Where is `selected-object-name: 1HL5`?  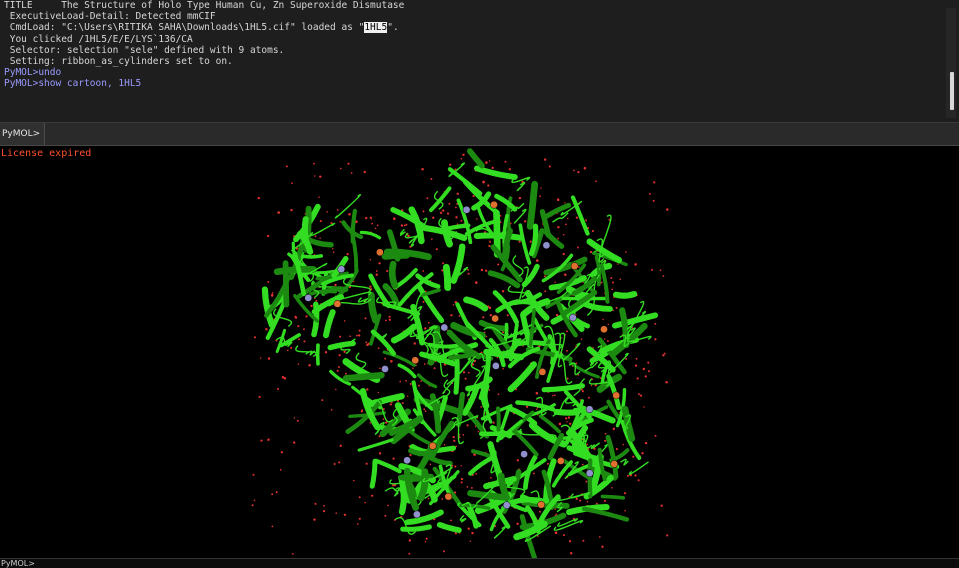
selected-object-name: 1HL5 is located at coordinates (376, 28).